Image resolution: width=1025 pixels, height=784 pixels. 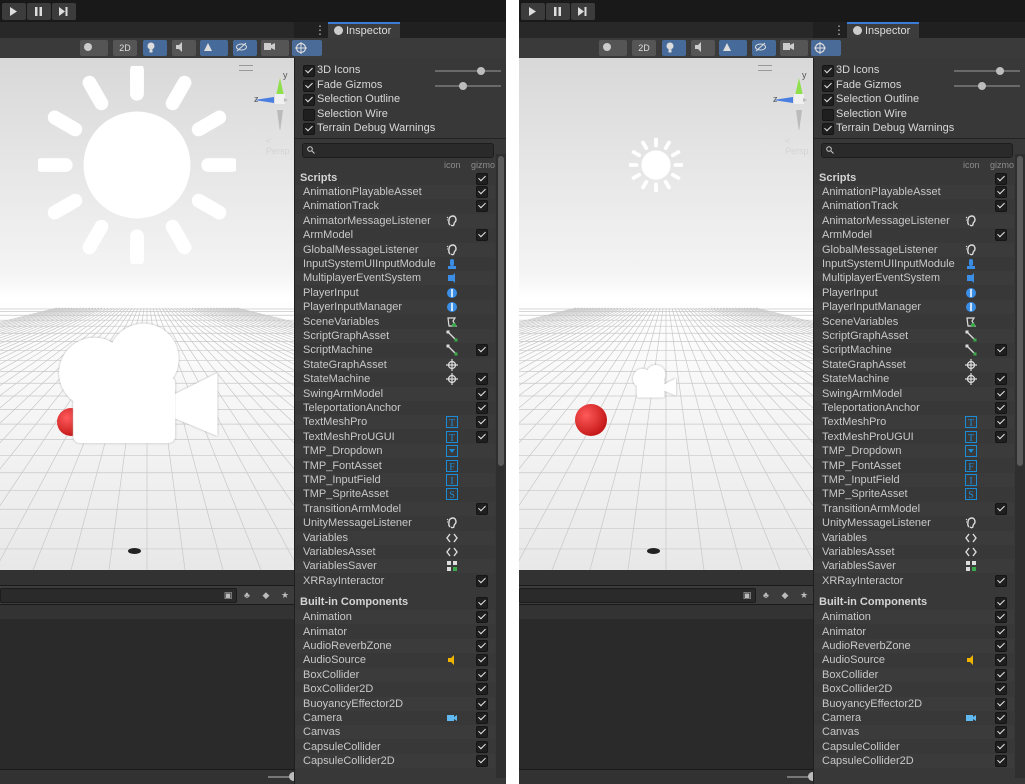 What do you see at coordinates (452, 451) in the screenshot?
I see `tmp-dropdown-icon` at bounding box center [452, 451].